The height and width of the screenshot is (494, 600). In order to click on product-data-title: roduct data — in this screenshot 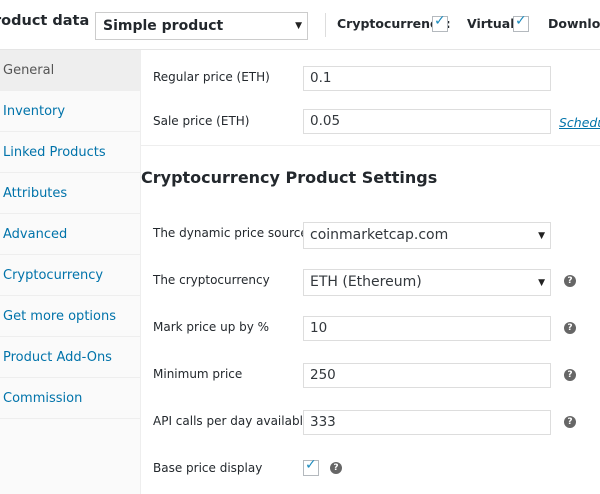, I will do `click(54, 21)`.